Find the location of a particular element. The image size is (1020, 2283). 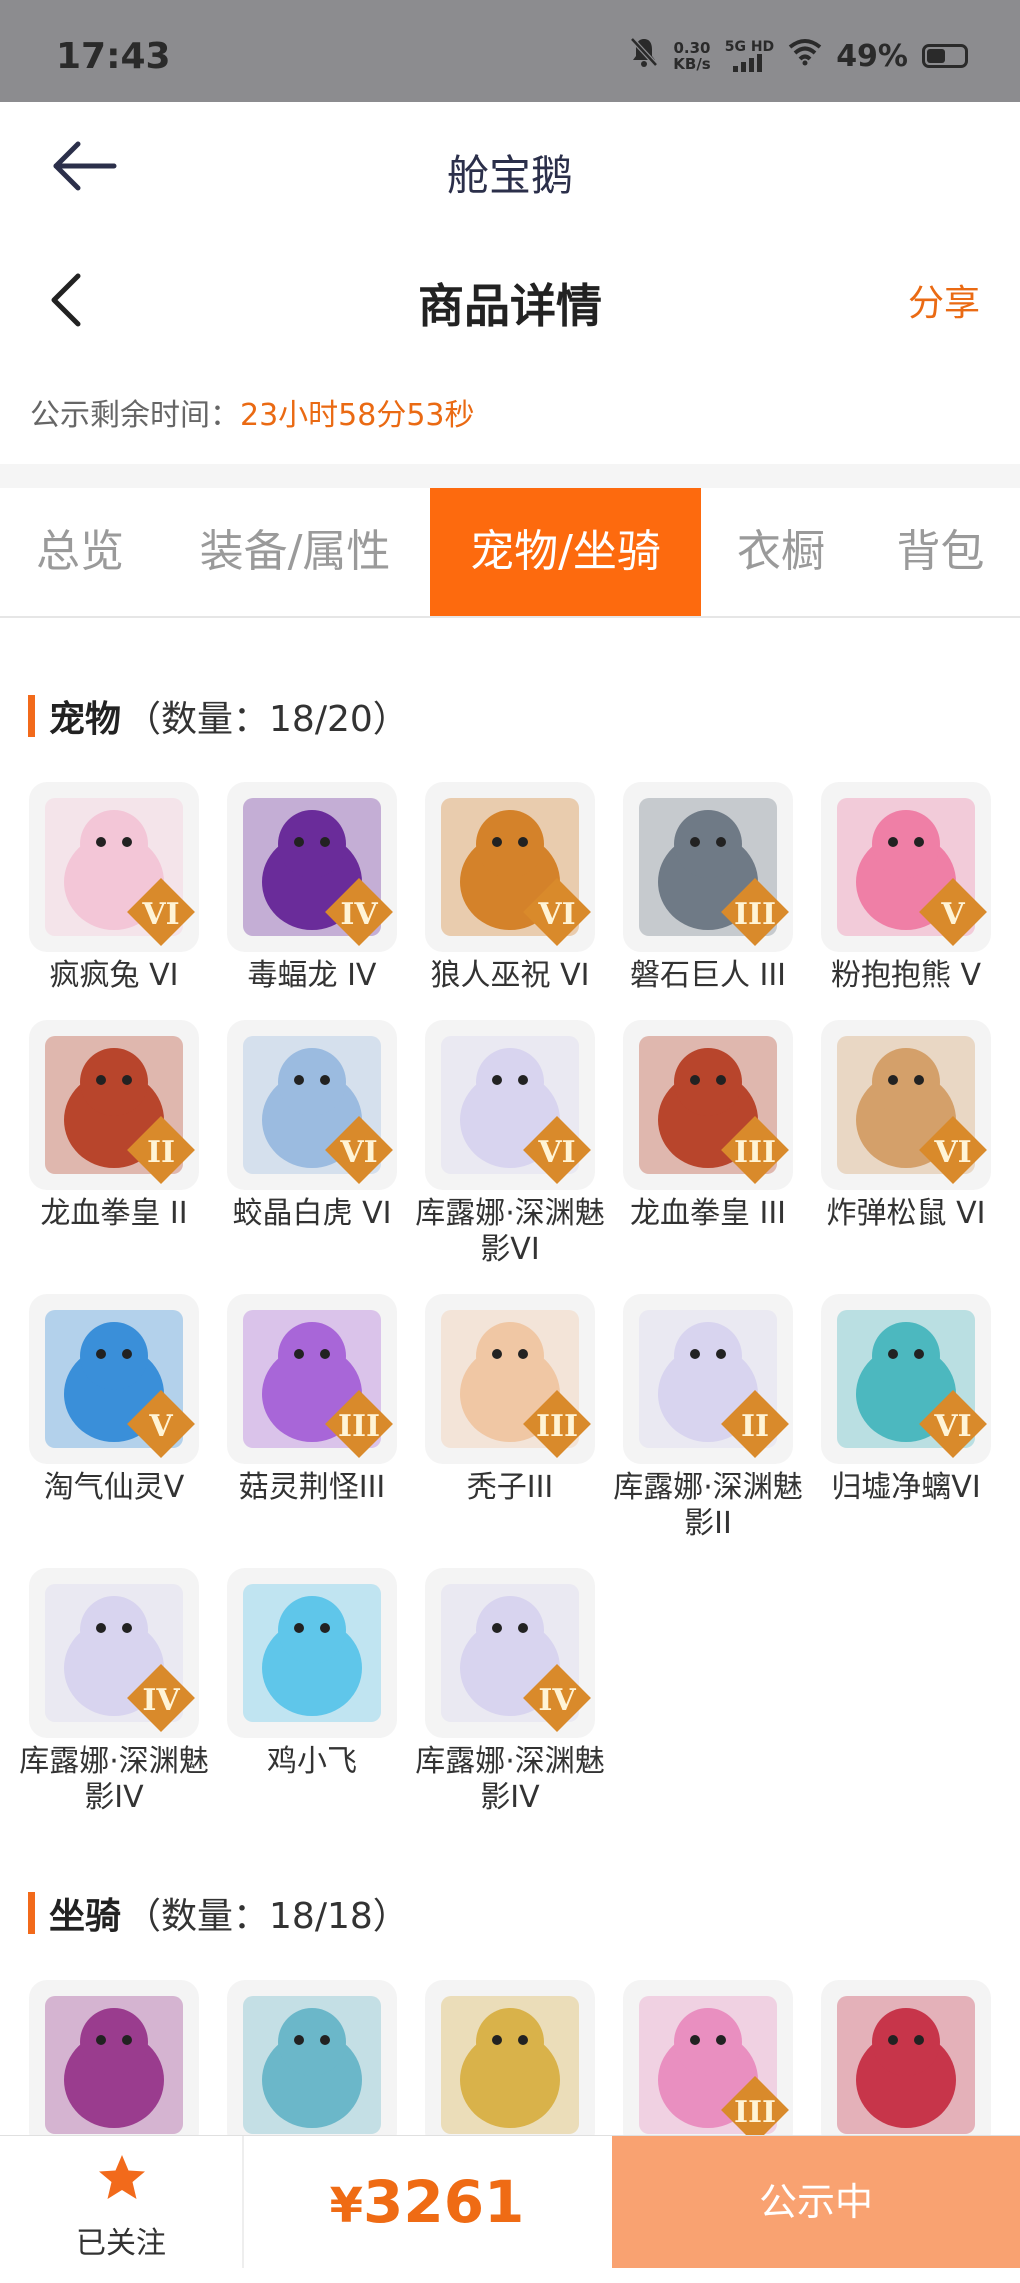

section-accent-bar is located at coordinates (31, 1913).